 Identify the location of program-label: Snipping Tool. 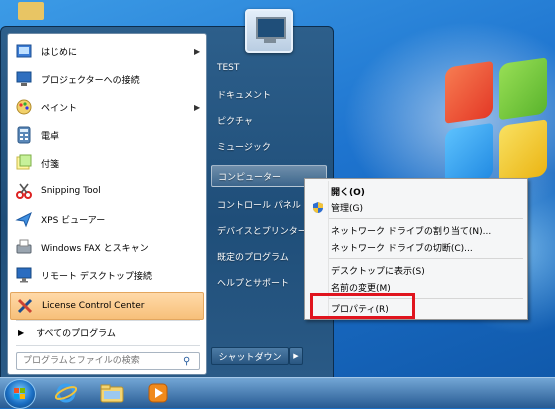
(71, 191).